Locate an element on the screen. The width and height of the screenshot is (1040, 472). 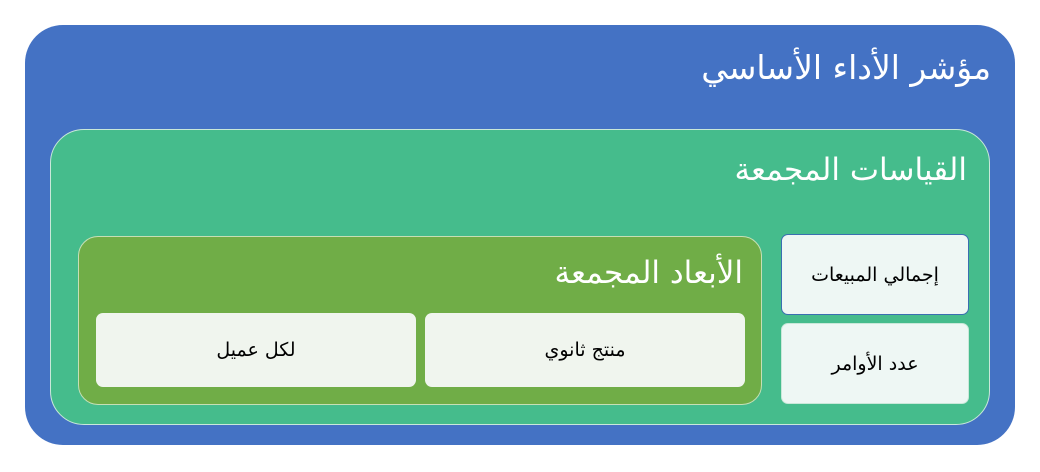
dimension-subproduct-label: منتج ثانوي is located at coordinates (585, 350).